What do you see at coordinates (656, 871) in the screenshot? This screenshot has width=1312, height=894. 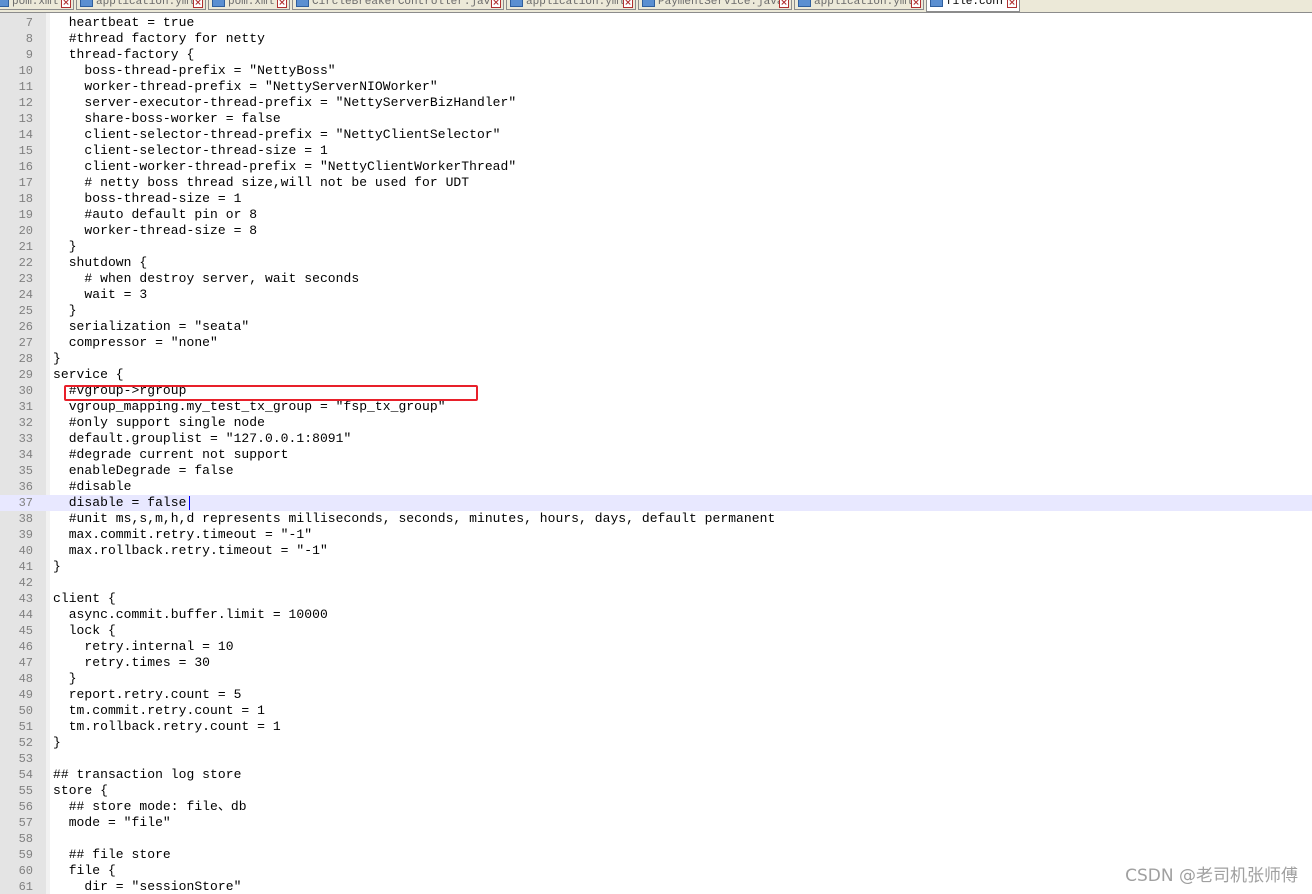 I see `code-line: 60 file {` at bounding box center [656, 871].